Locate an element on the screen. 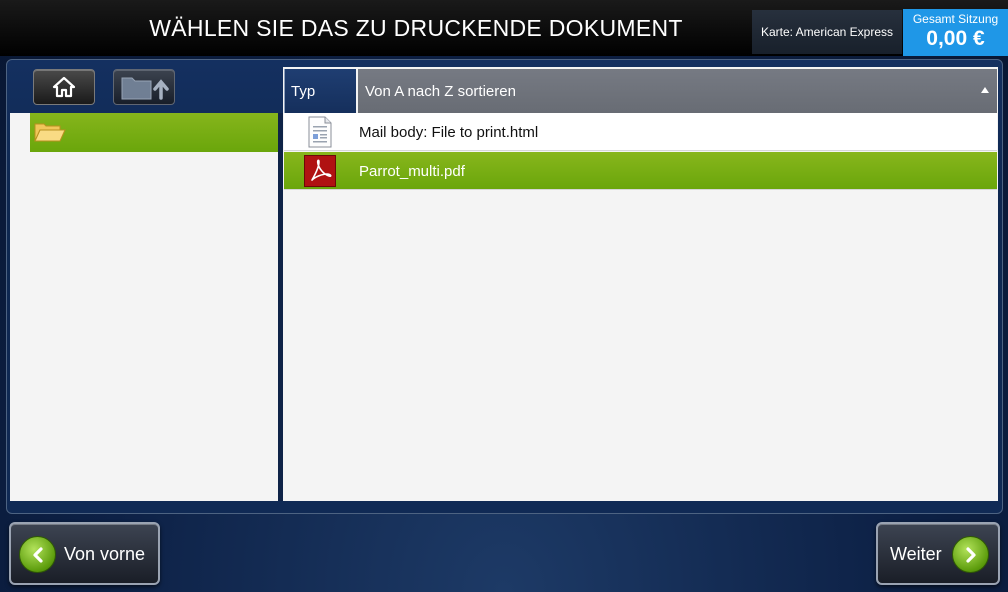 This screenshot has width=1008, height=592. next-button-label: Weiter is located at coordinates (916, 554).